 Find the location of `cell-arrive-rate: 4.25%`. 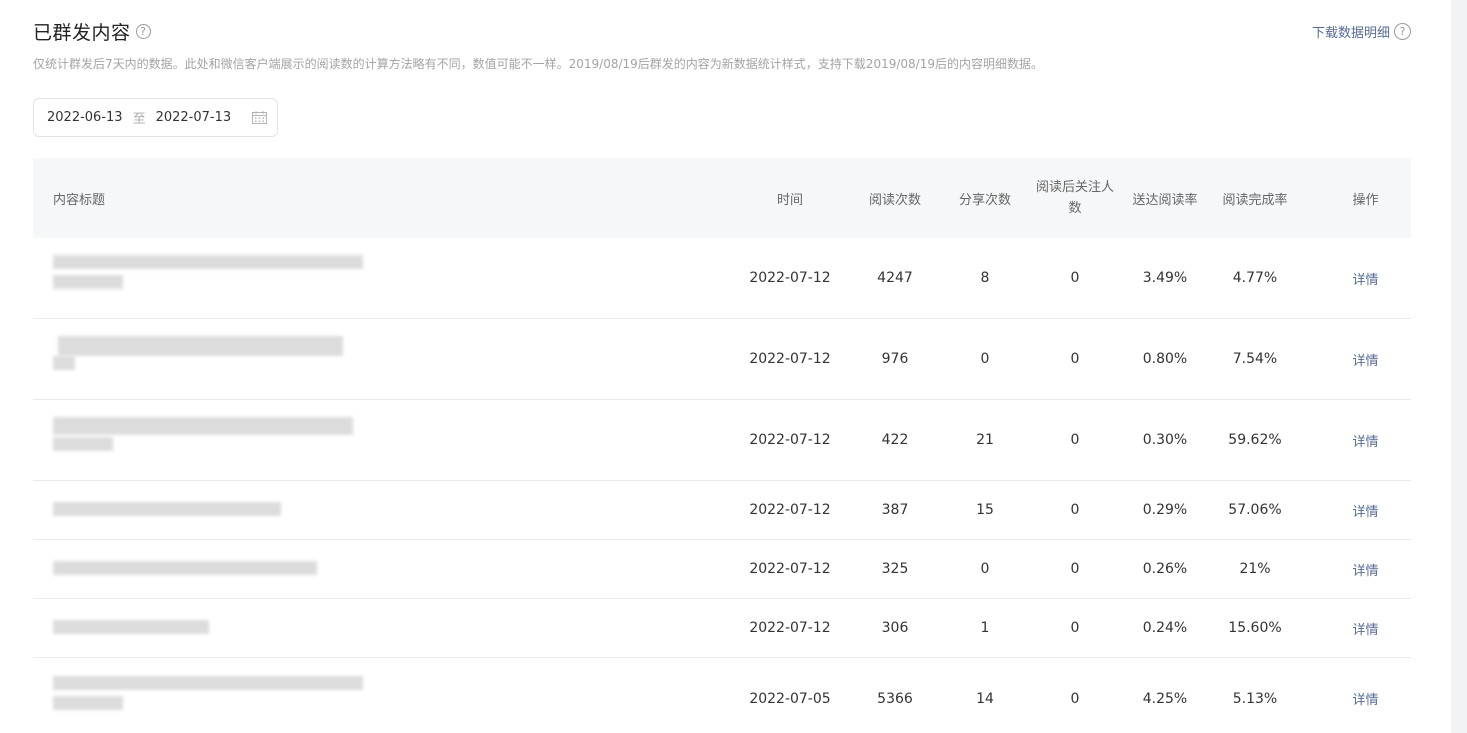

cell-arrive-rate: 4.25% is located at coordinates (1165, 698).